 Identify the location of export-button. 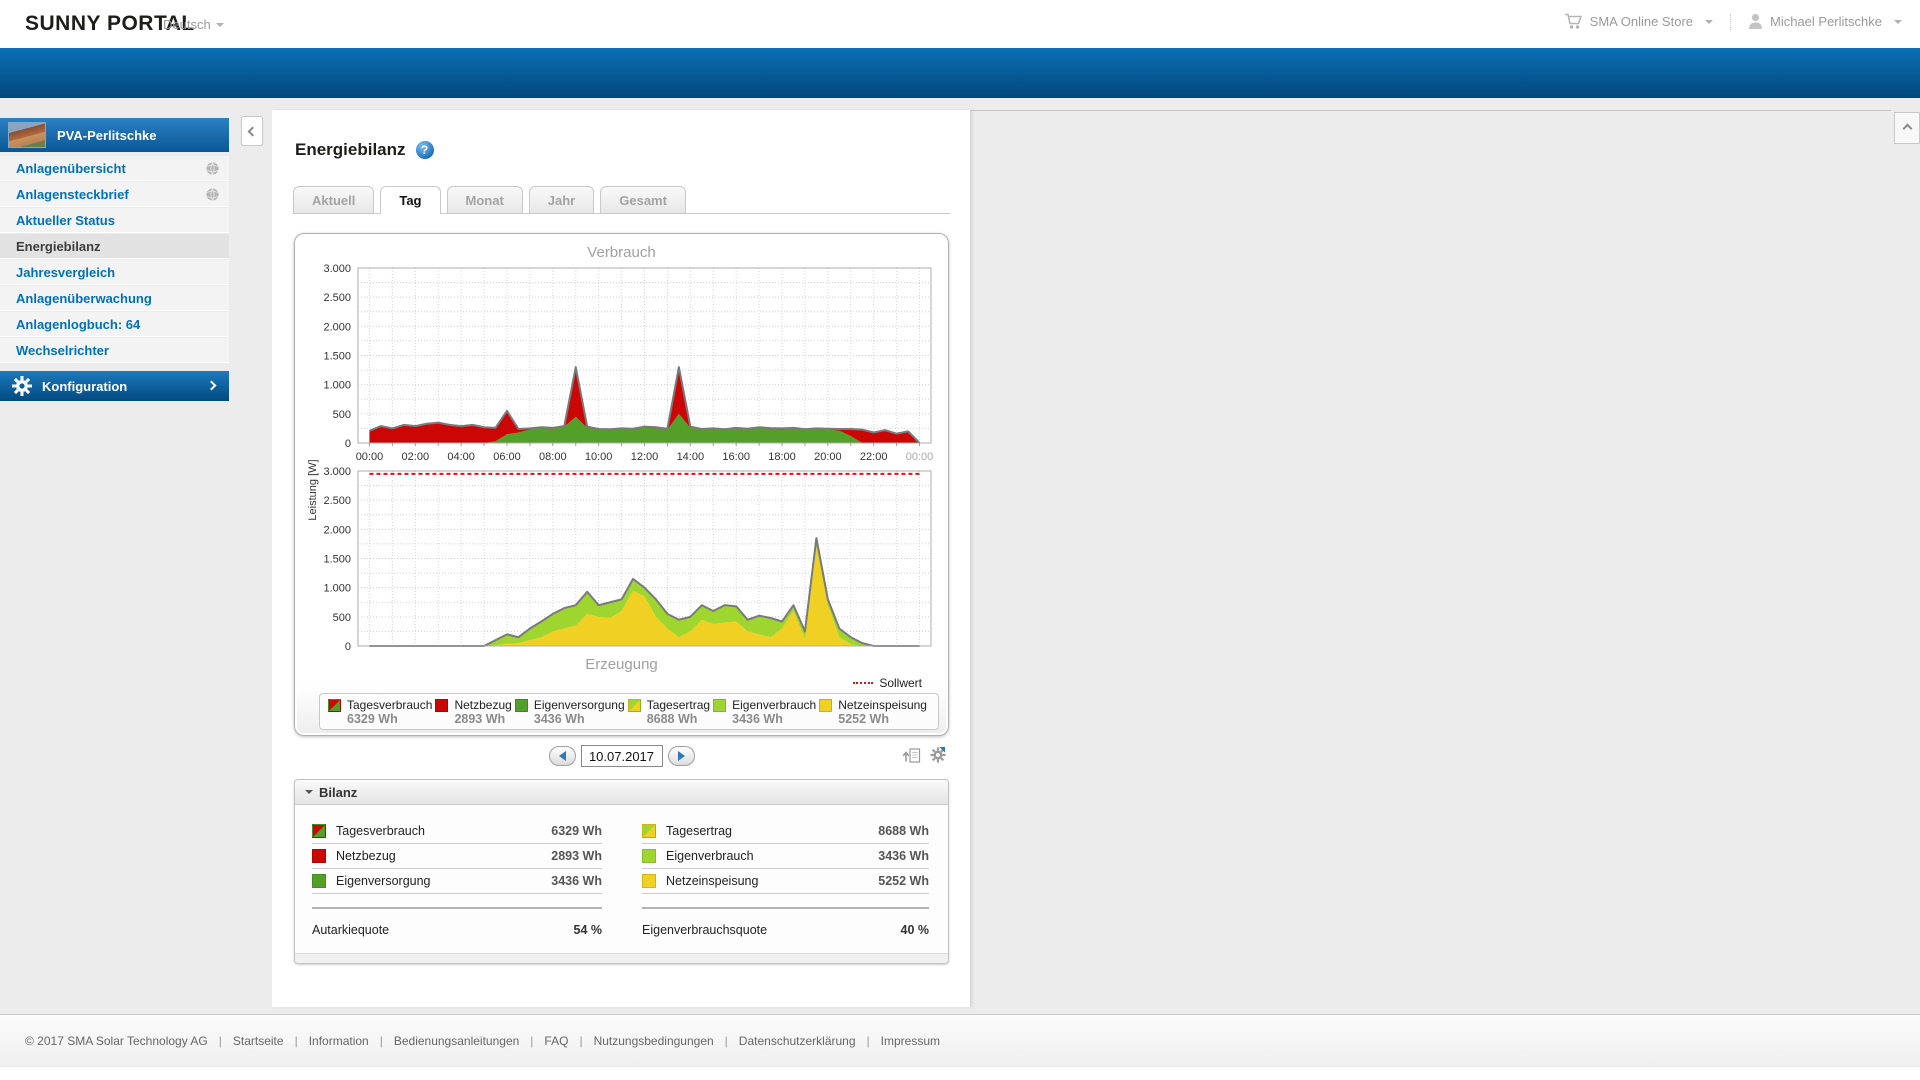
(911, 758).